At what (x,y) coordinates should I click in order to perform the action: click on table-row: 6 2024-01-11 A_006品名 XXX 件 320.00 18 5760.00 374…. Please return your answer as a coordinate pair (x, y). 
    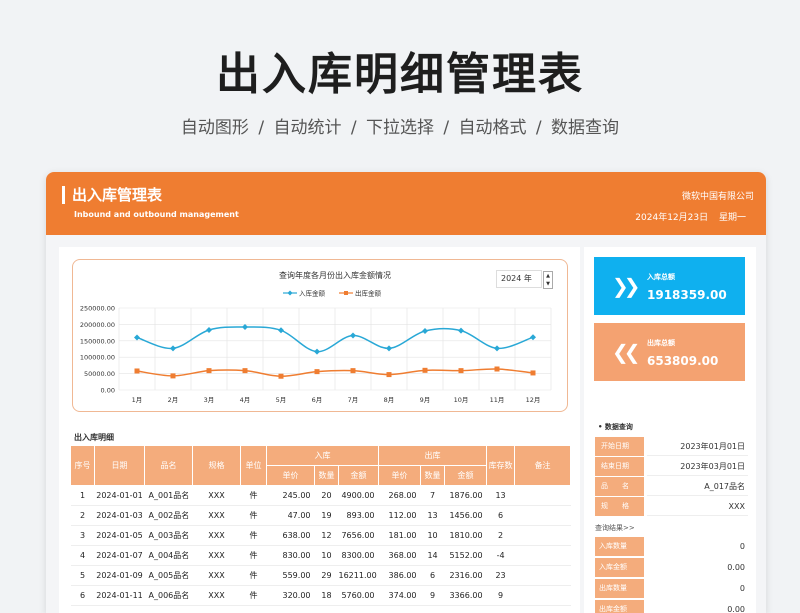
    Looking at the image, I should click on (320, 595).